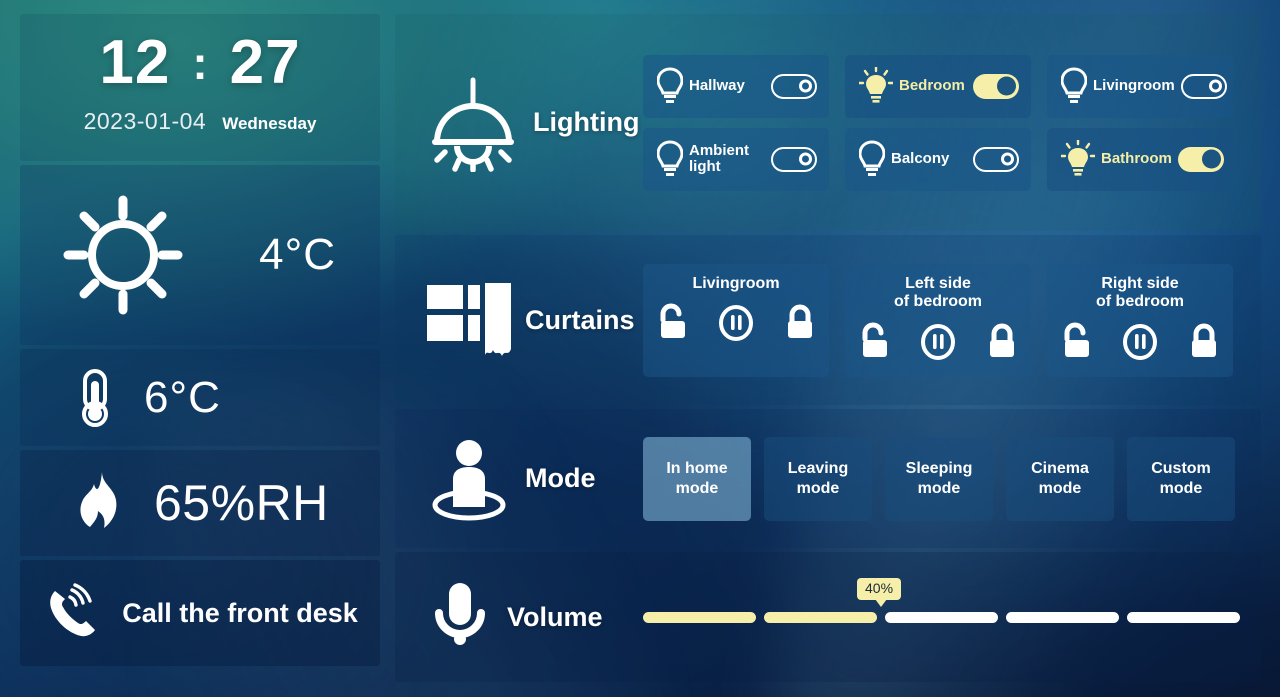 The height and width of the screenshot is (697, 1280). I want to click on mode-card-sleeping: Sleeping mode, so click(939, 478).